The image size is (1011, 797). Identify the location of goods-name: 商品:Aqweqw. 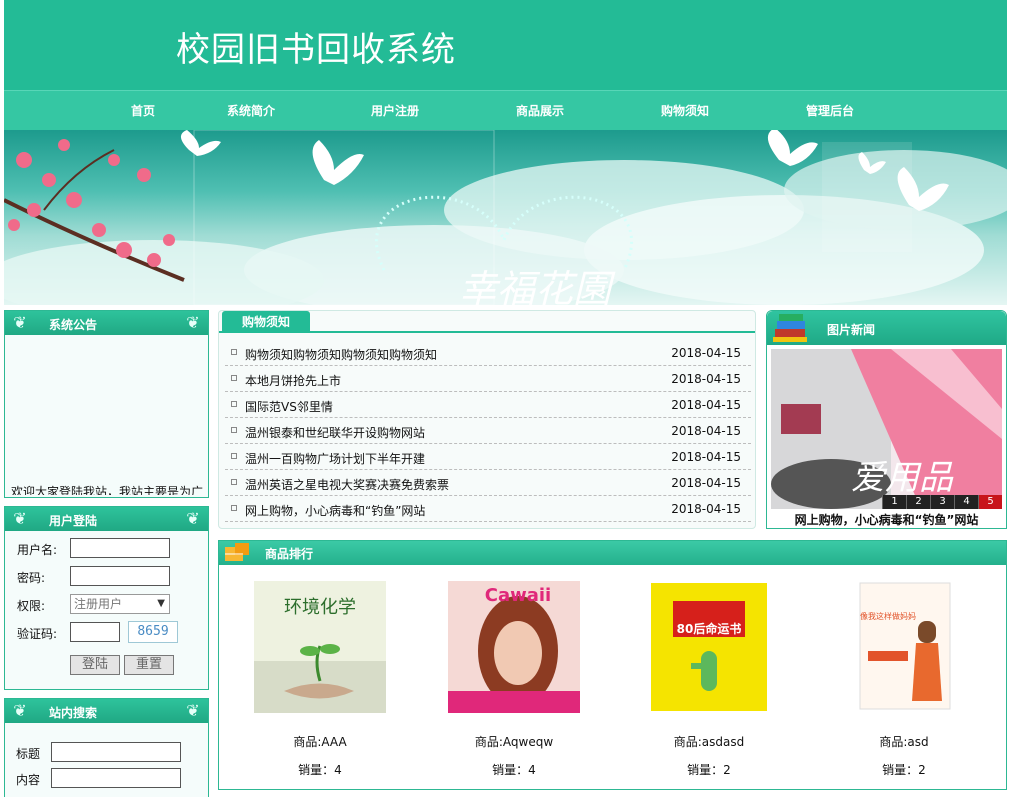
(514, 741).